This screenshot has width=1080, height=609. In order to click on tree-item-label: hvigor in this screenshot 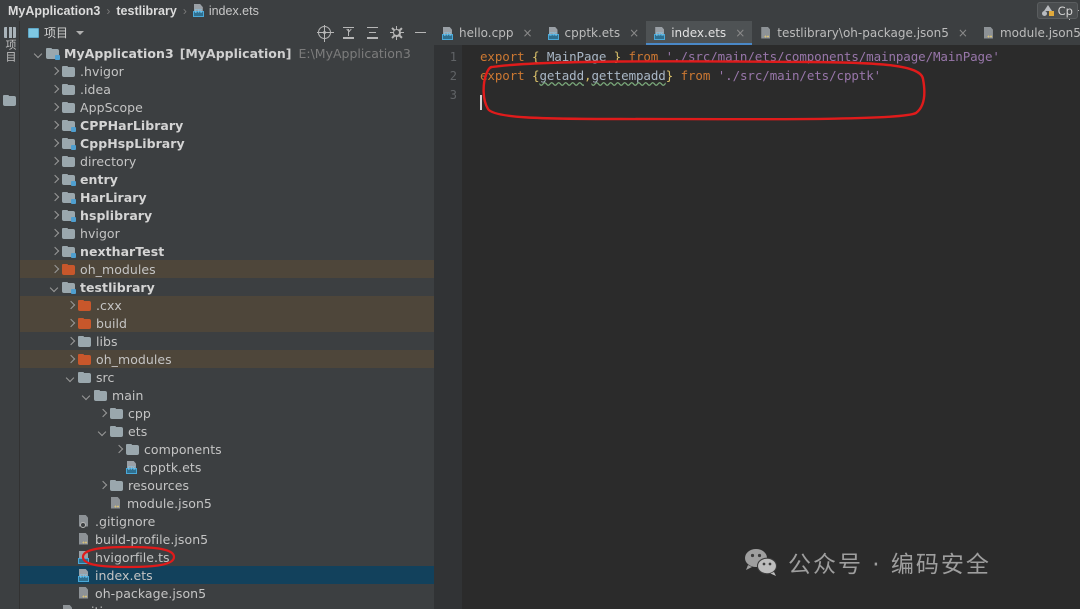, I will do `click(100, 233)`.